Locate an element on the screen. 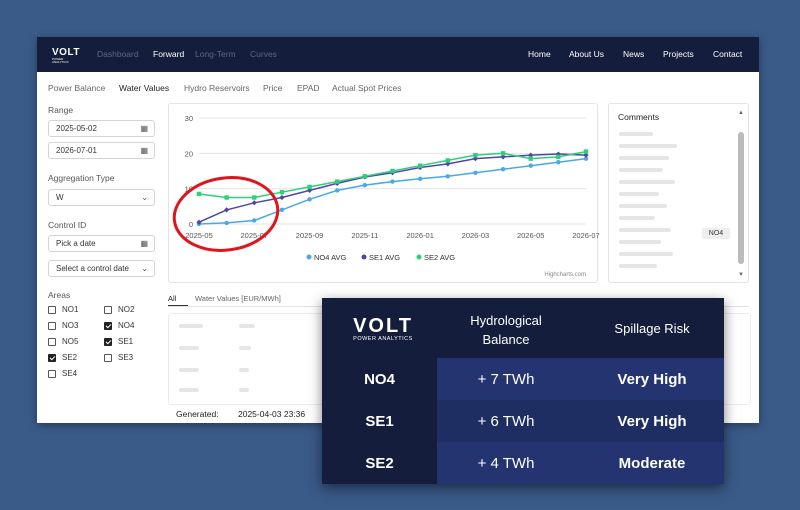 Image resolution: width=800 pixels, height=510 pixels. checkbox-label: NO2 is located at coordinates (126, 309).